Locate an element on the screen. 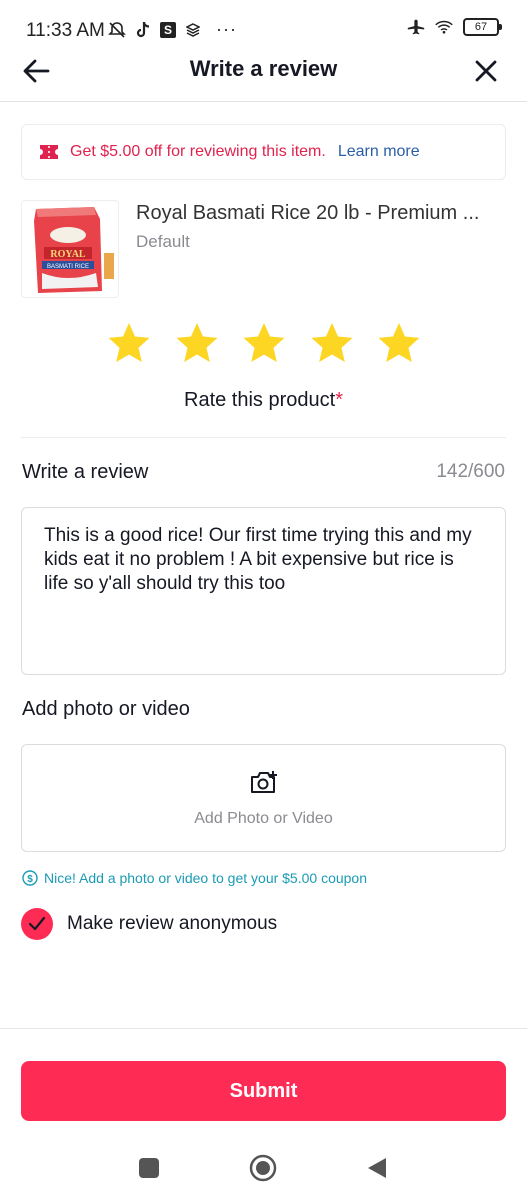  close-icon is located at coordinates (486, 71).